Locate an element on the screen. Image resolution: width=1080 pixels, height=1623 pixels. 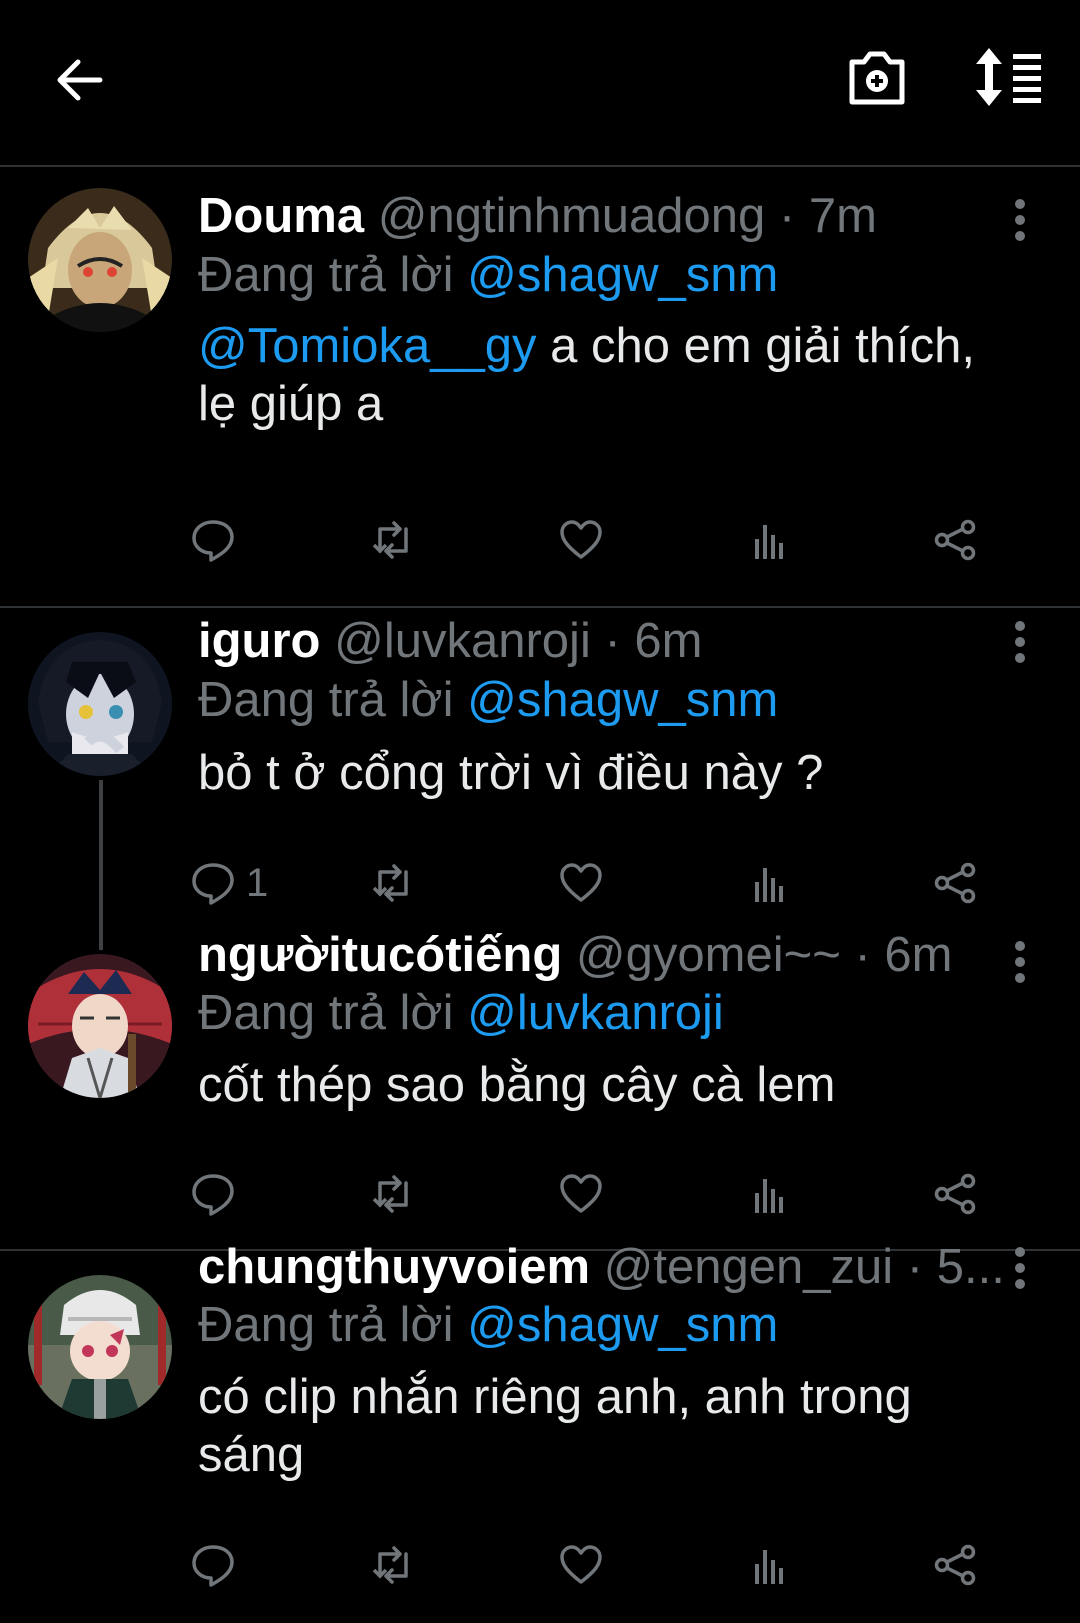
tweet-actions: 1 is located at coordinates (610, 883).